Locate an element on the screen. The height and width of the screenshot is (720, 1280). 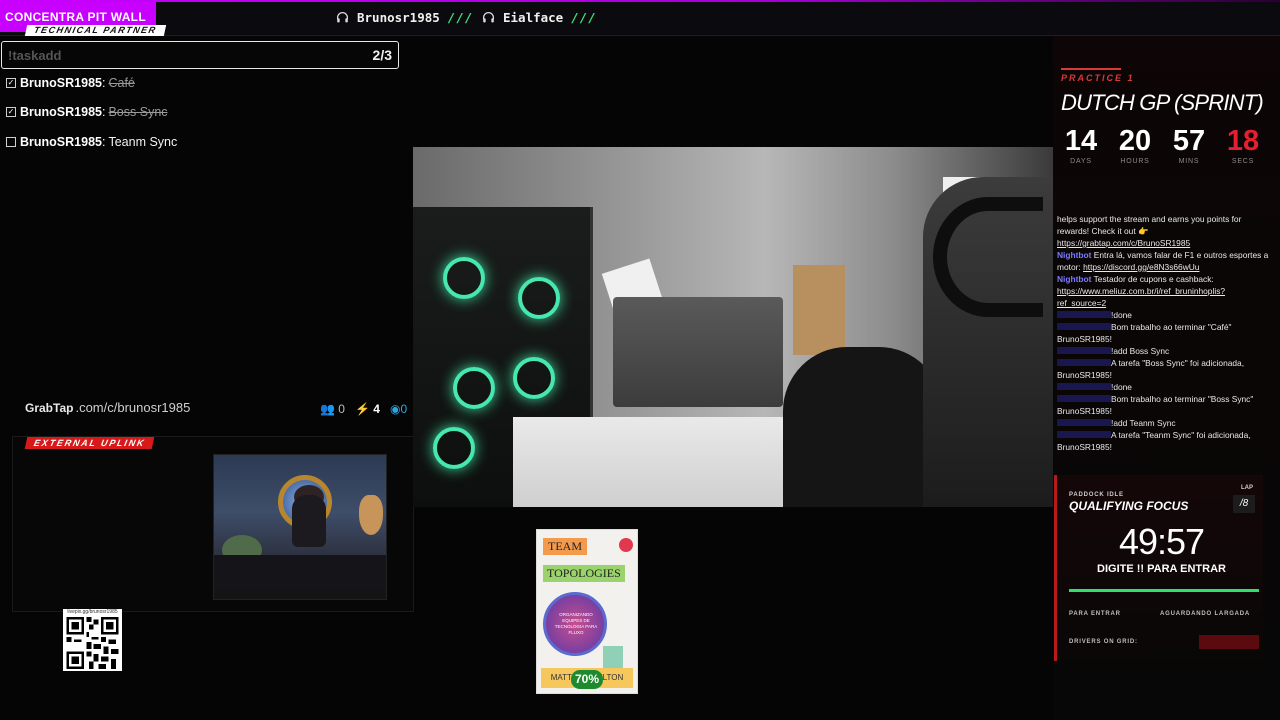
points-stat: ⚡ 4 is located at coordinates (367, 409).